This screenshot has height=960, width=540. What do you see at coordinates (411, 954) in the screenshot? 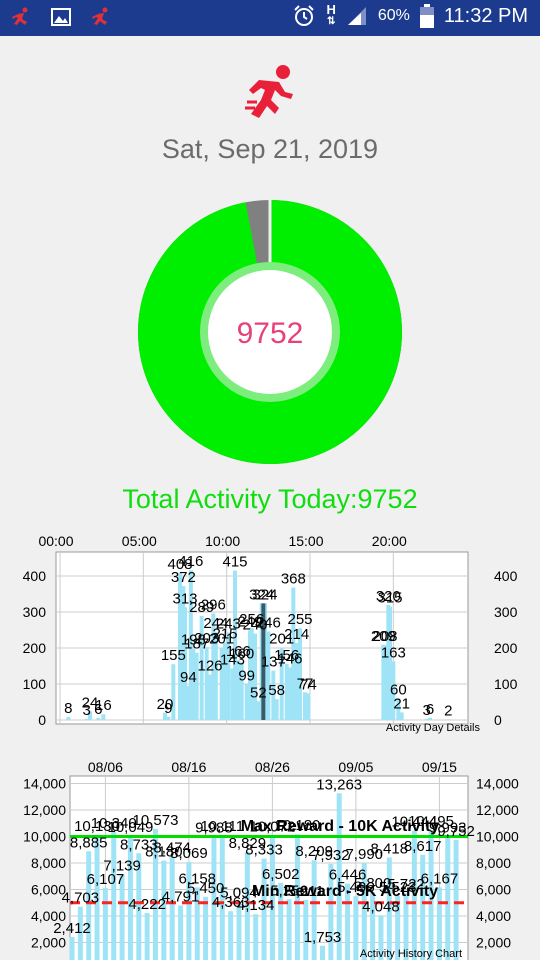
I see `chart2-caption: Activity History Chart` at bounding box center [411, 954].